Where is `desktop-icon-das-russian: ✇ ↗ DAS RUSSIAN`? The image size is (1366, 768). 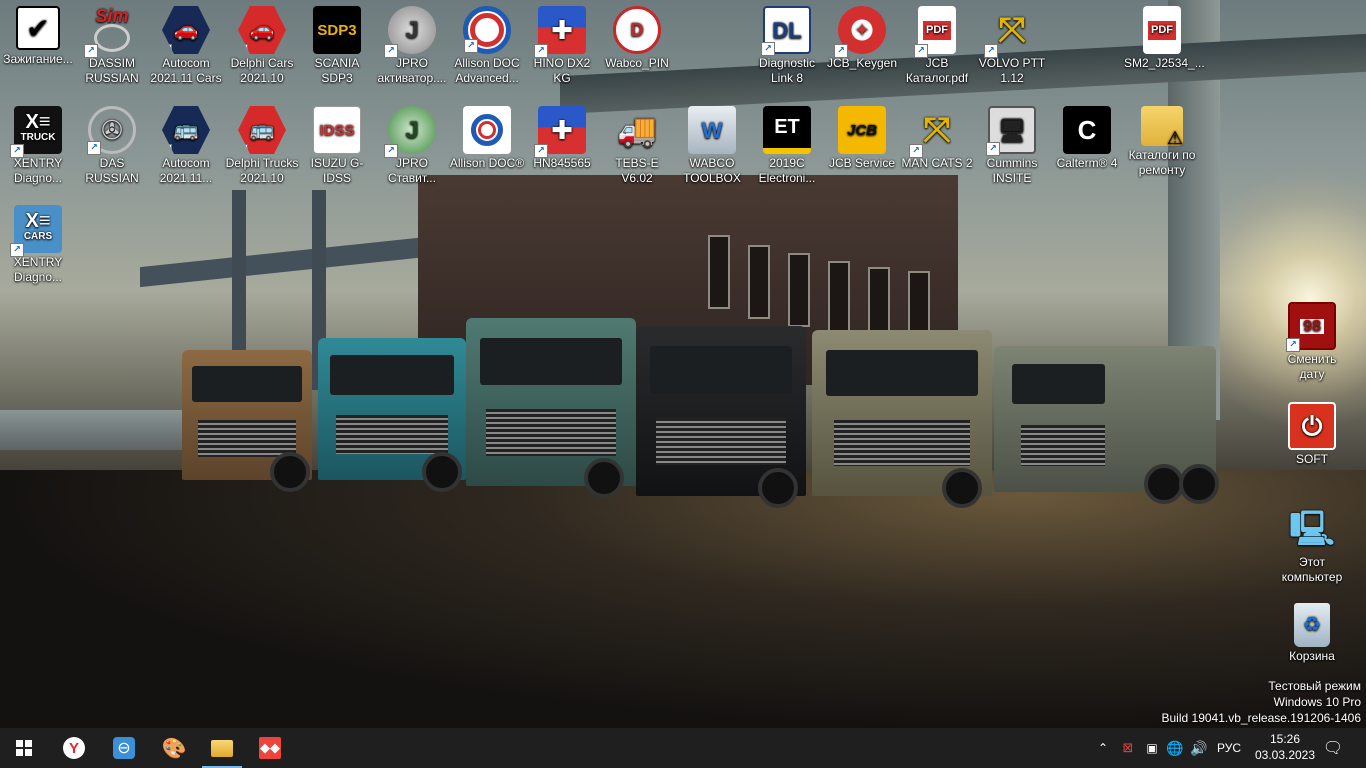 desktop-icon-das-russian: ✇ ↗ DAS RUSSIAN is located at coordinates (112, 146).